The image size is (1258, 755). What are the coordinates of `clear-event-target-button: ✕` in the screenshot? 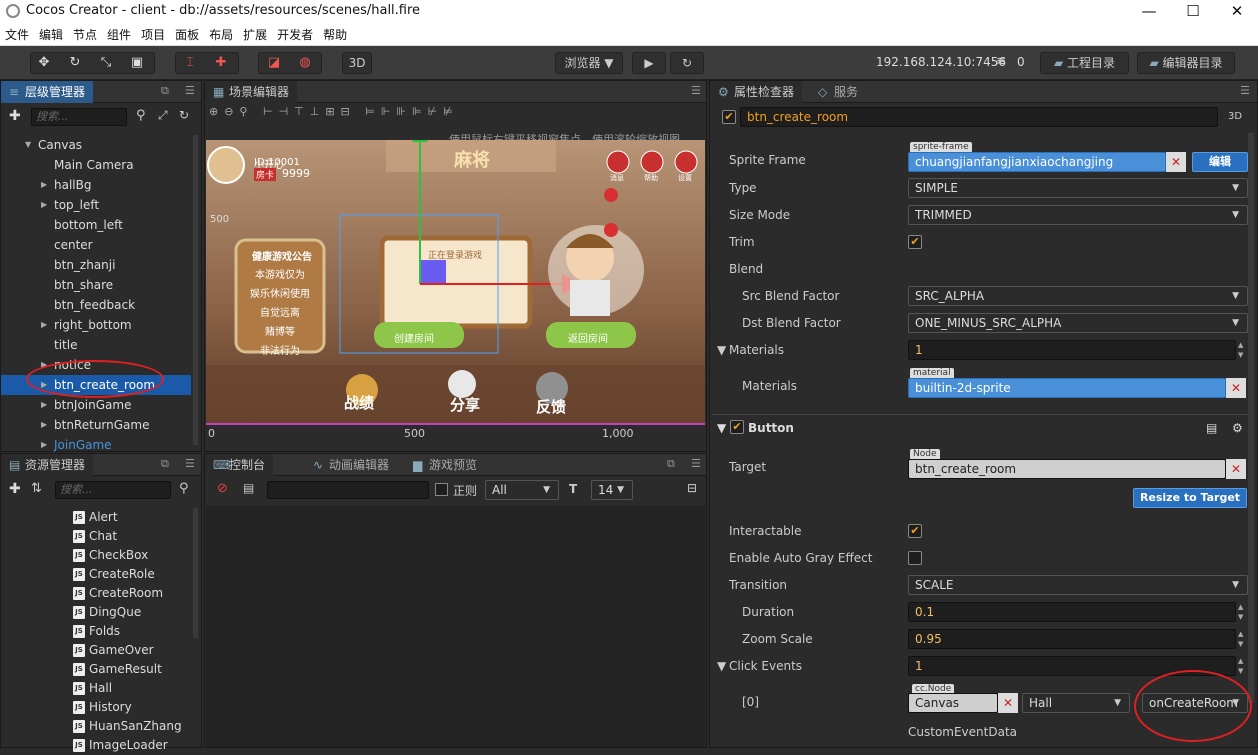 It's located at (1008, 703).